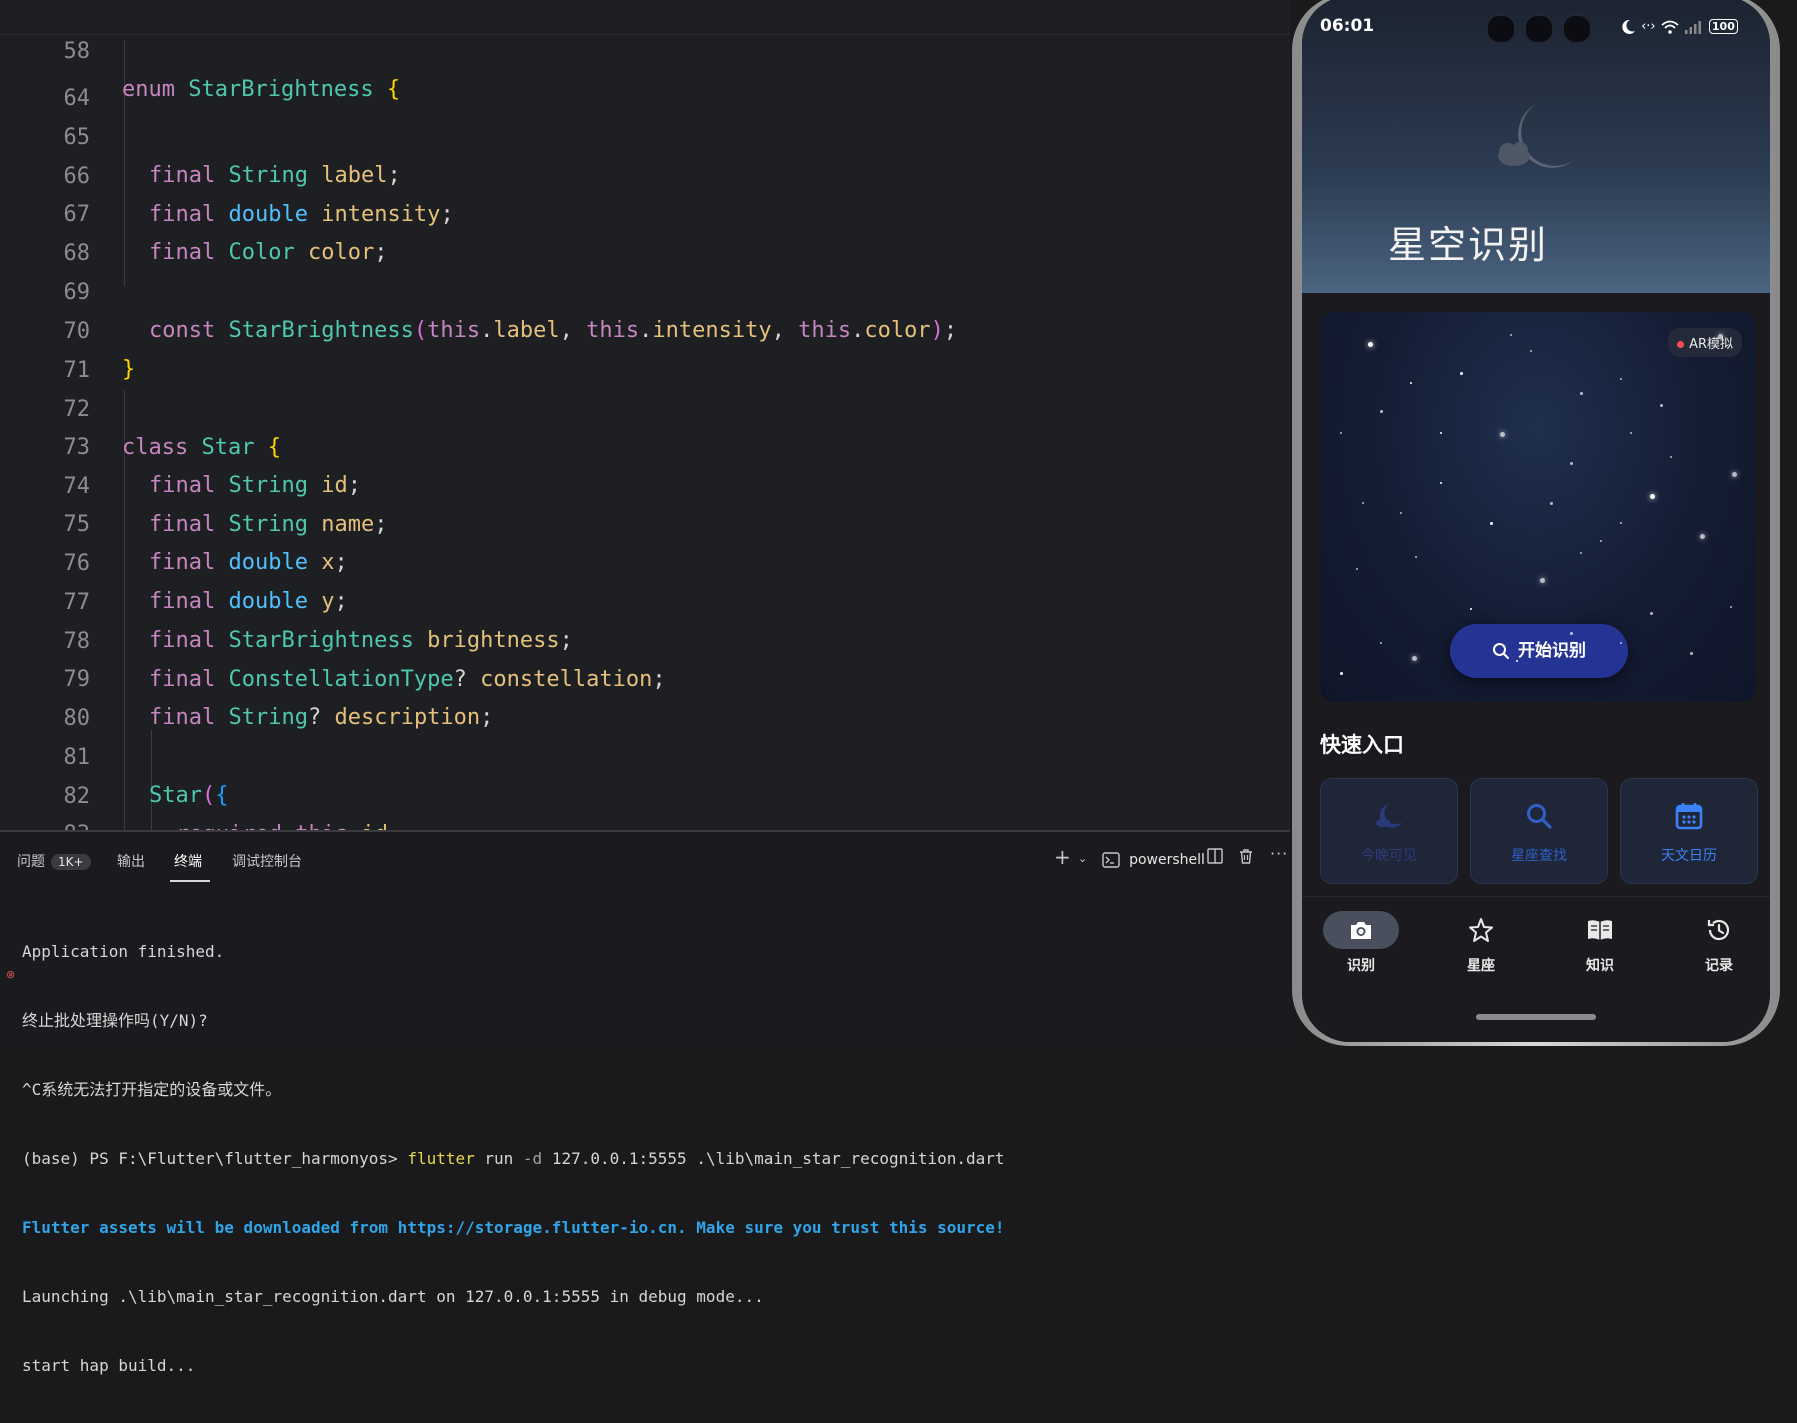 This screenshot has width=1797, height=1423. Describe the element at coordinates (645, 348) in the screenshot. I see `code-line: 71` at that location.